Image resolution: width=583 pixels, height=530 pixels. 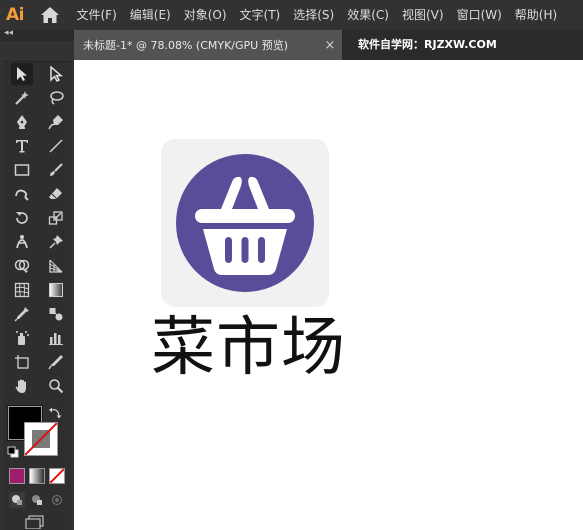 What do you see at coordinates (56, 242) in the screenshot?
I see `pin-tool-icon` at bounding box center [56, 242].